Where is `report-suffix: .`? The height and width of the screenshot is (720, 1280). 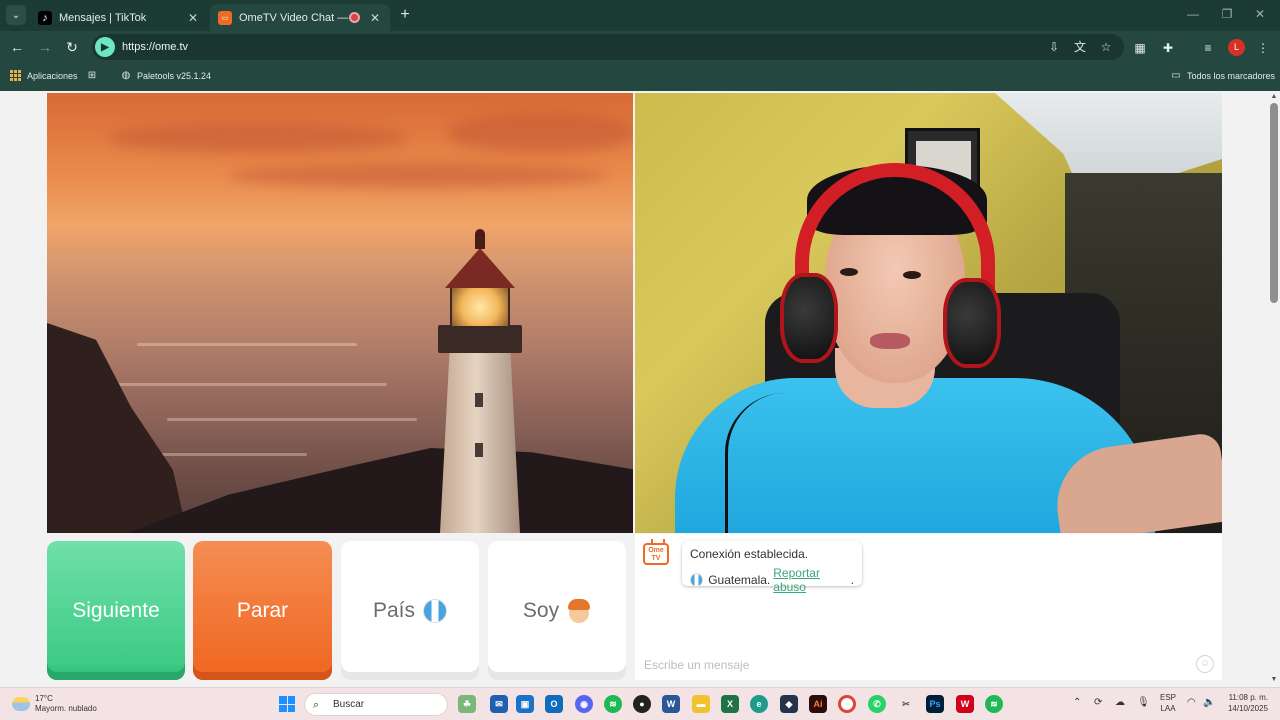
report-suffix: . is located at coordinates (852, 580).